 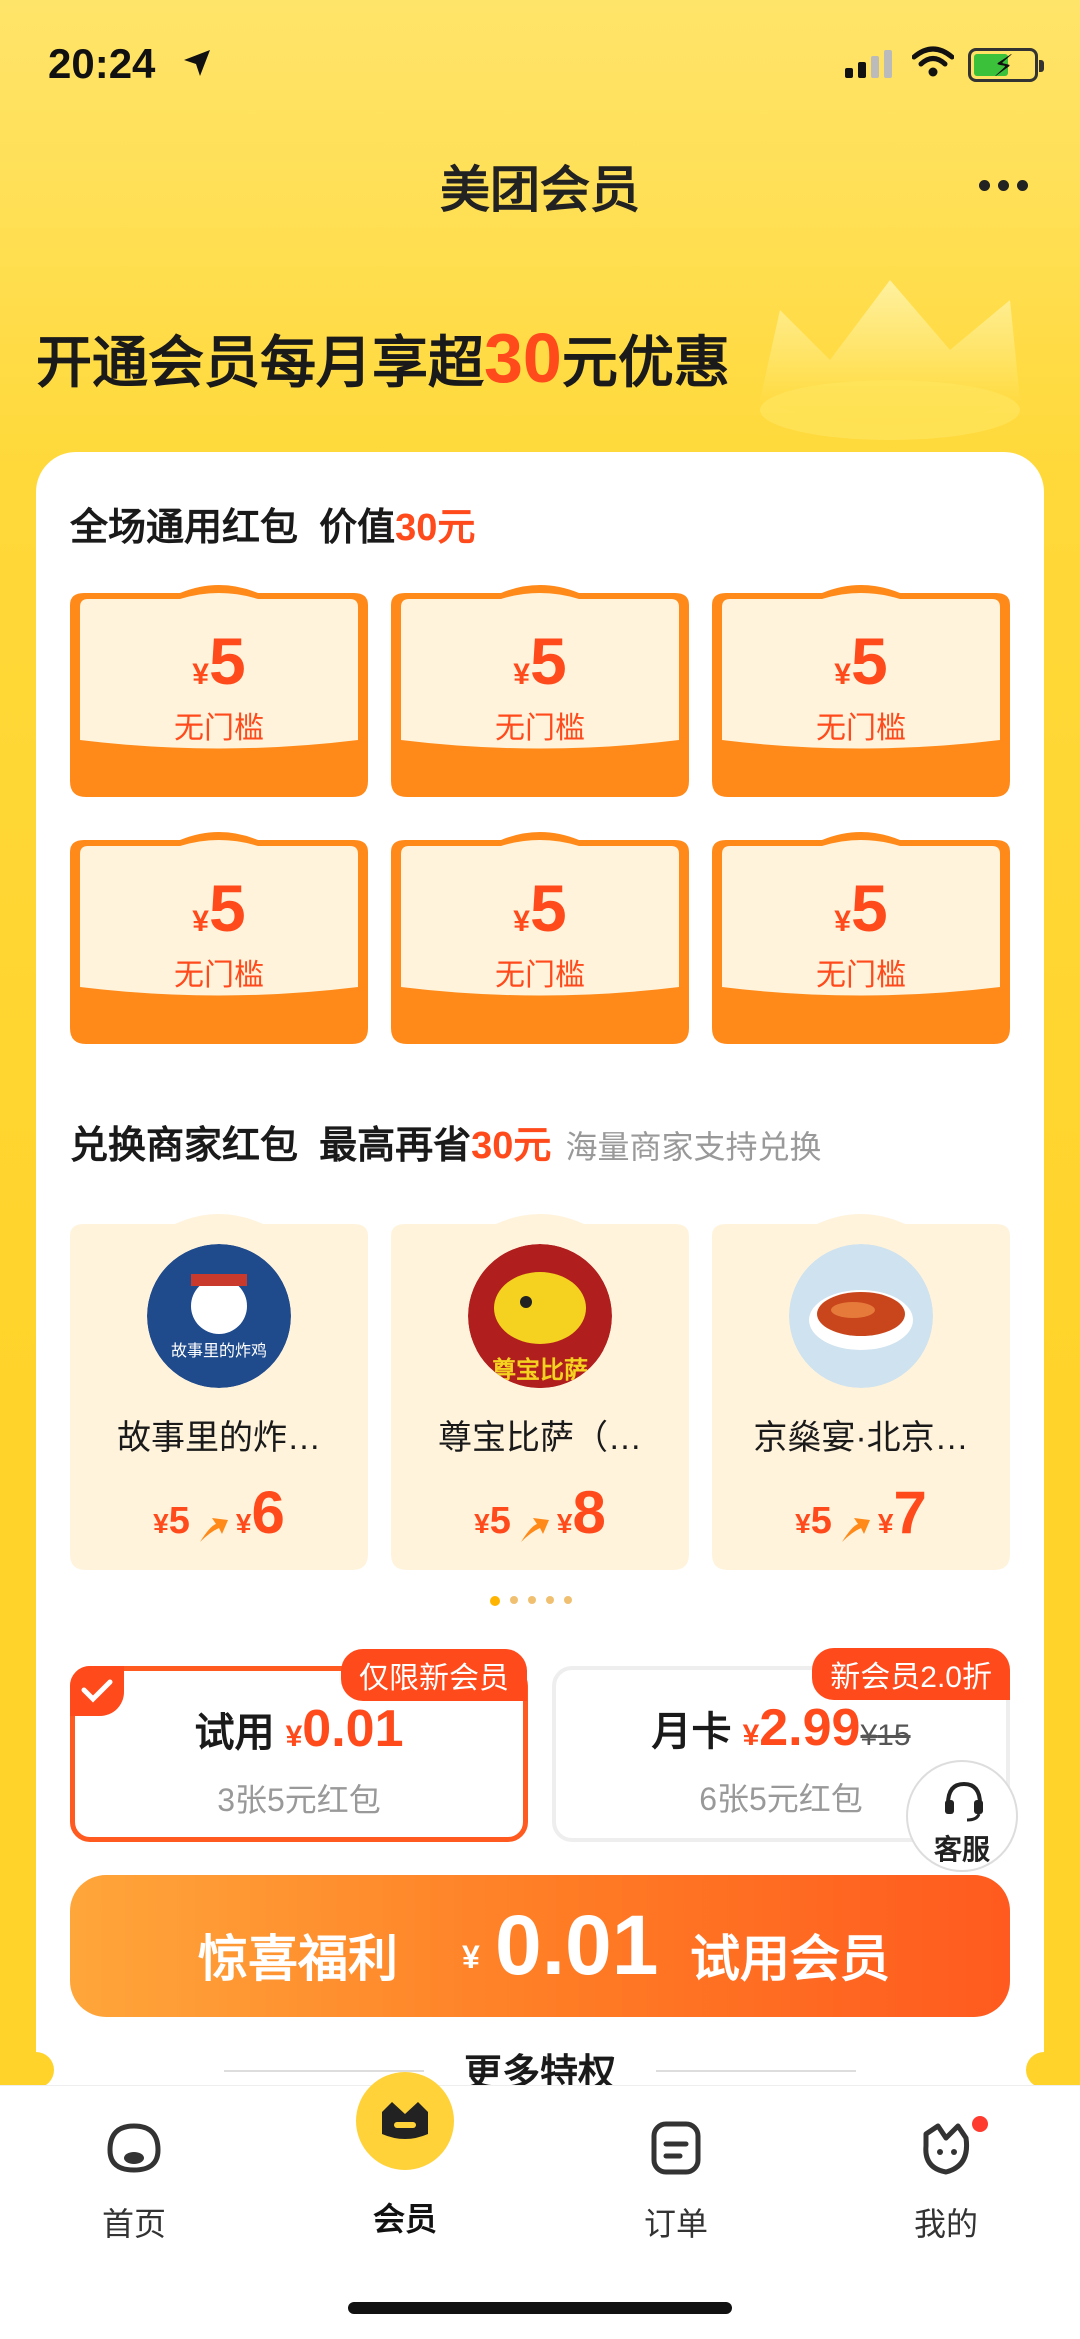 I want to click on tab-bar: 首页 会员 订单 我的, so click(x=540, y=2212).